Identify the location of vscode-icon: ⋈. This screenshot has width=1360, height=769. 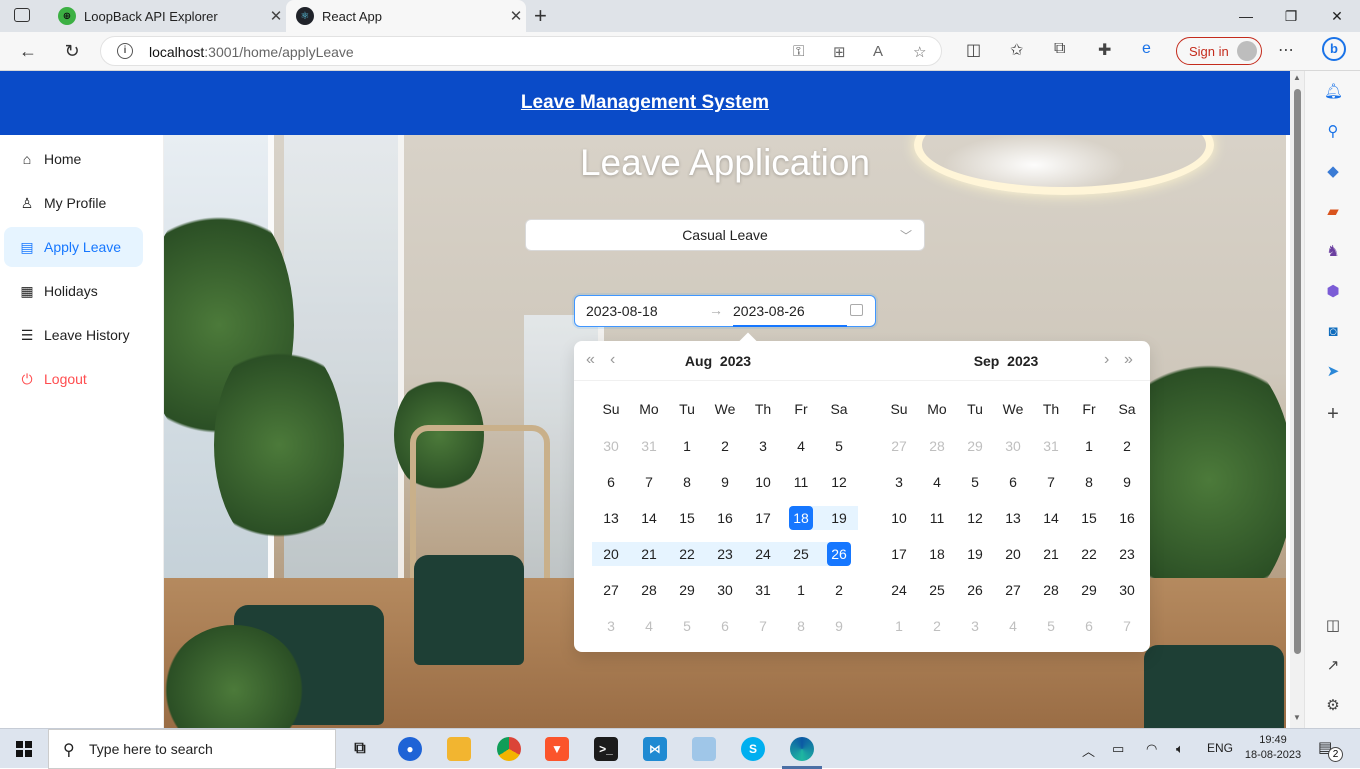
(655, 749).